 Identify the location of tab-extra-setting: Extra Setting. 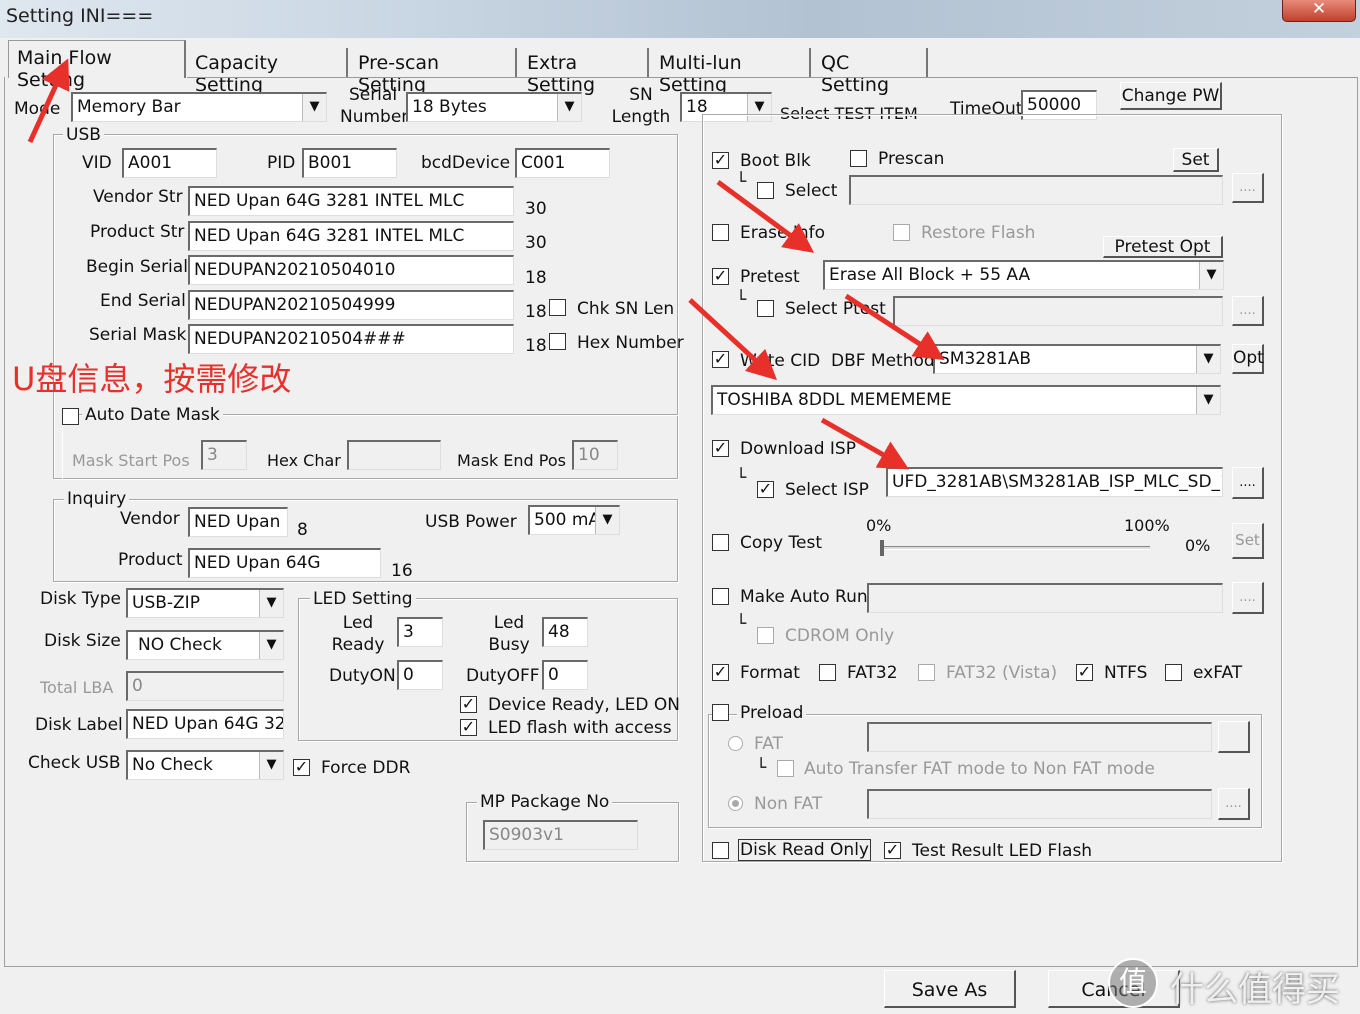
(584, 72).